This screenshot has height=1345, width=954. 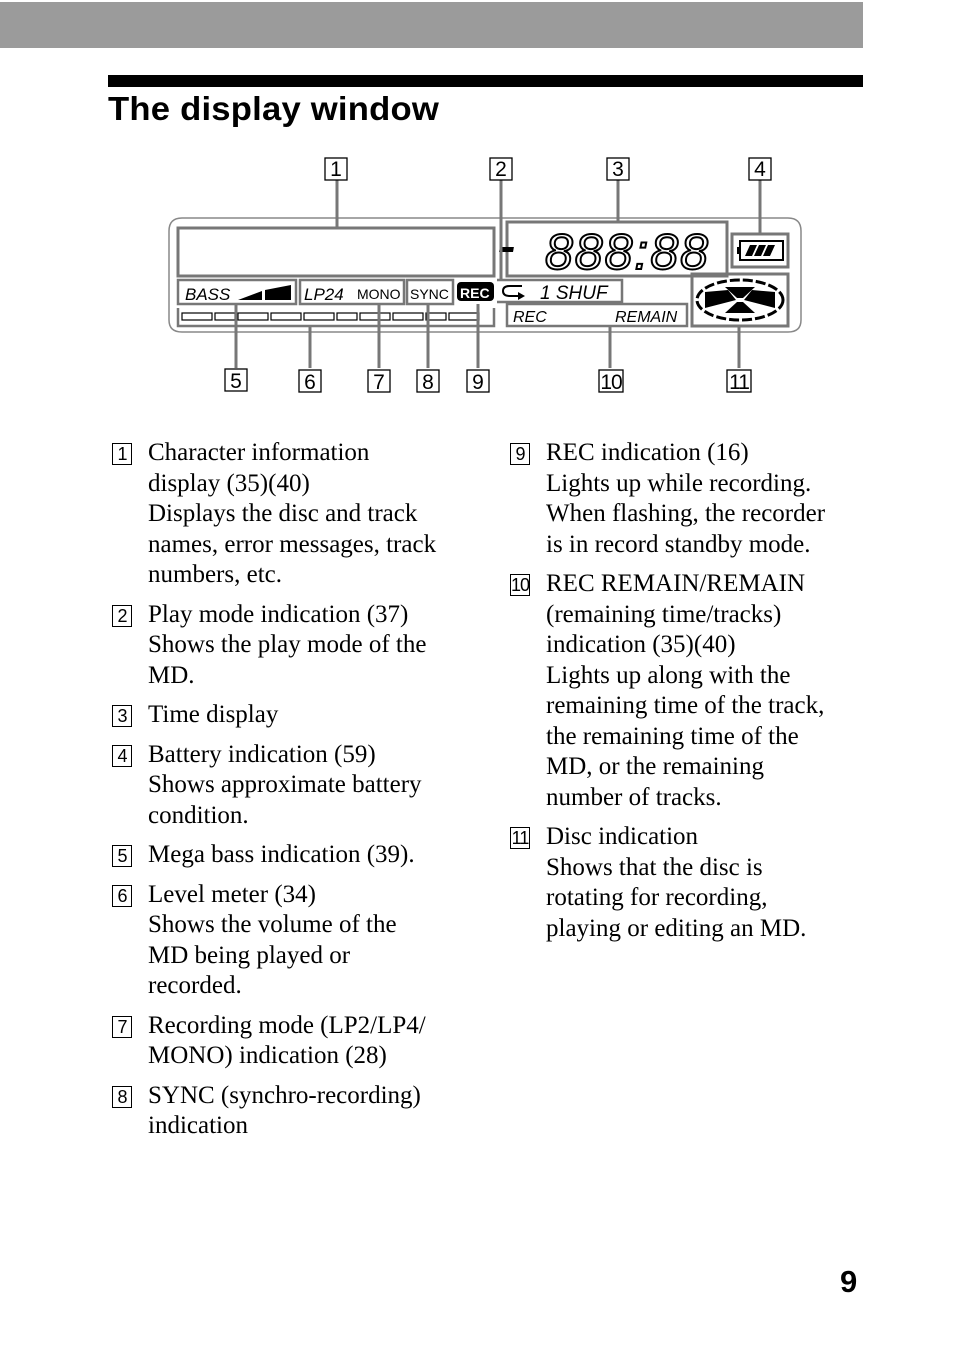 What do you see at coordinates (485, 81) in the screenshot?
I see `section-rule` at bounding box center [485, 81].